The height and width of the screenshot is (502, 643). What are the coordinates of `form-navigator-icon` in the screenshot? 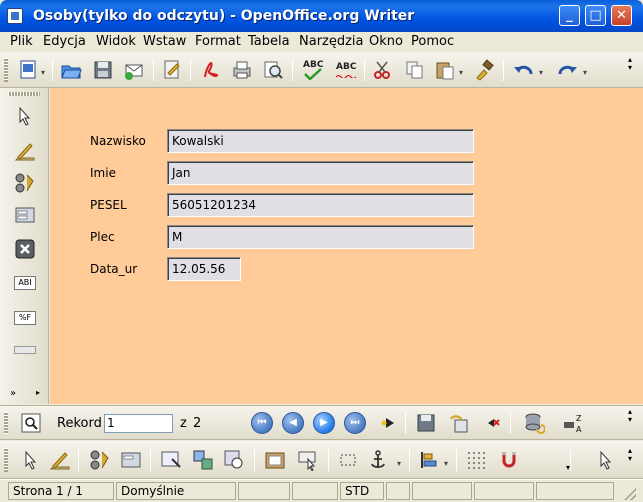 It's located at (171, 460).